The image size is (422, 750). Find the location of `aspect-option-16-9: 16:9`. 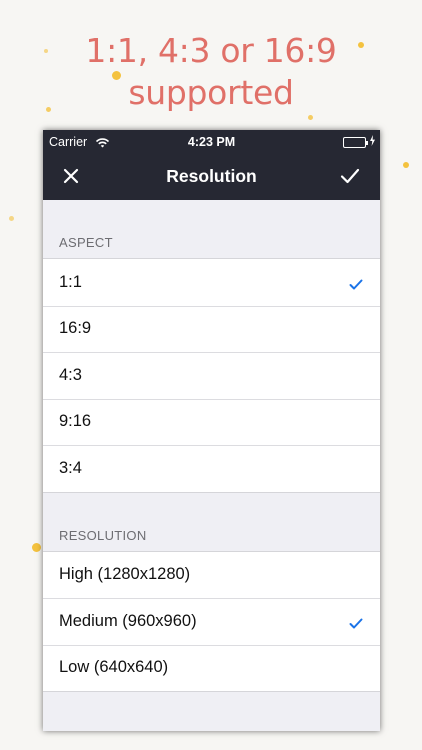

aspect-option-16-9: 16:9 is located at coordinates (211, 328).